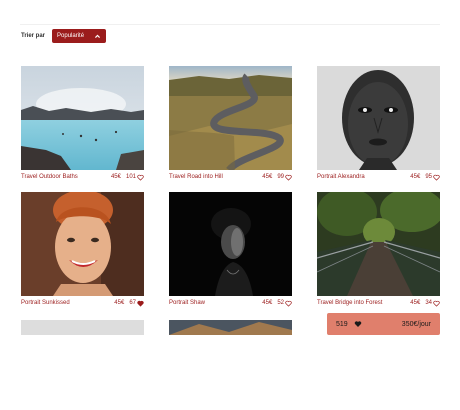  I want to click on chevron-up-icon, so click(98, 36).